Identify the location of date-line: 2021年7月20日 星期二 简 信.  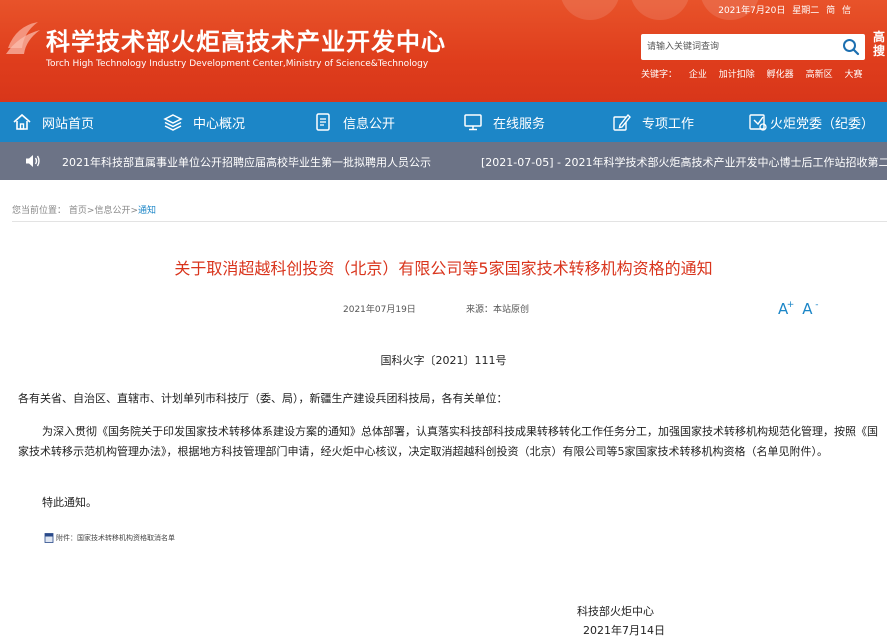
(782, 9).